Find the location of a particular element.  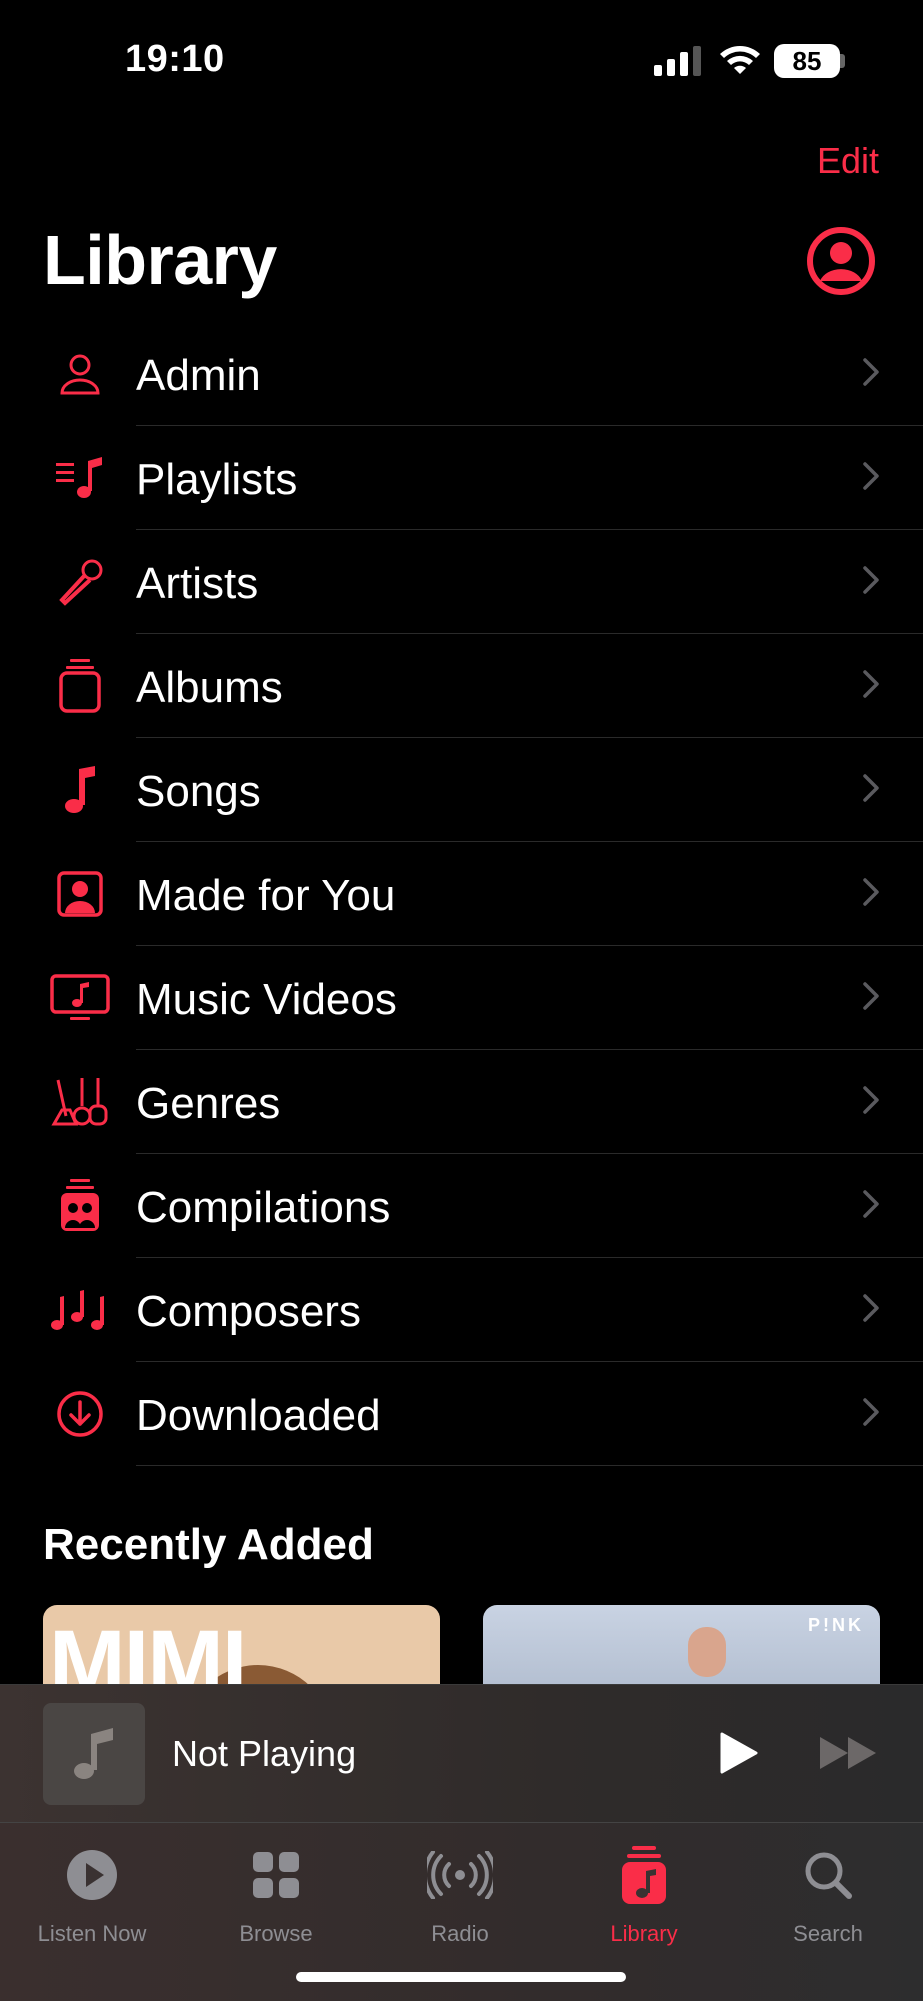

library-item-music-videos: Music Videos is located at coordinates (461, 998).